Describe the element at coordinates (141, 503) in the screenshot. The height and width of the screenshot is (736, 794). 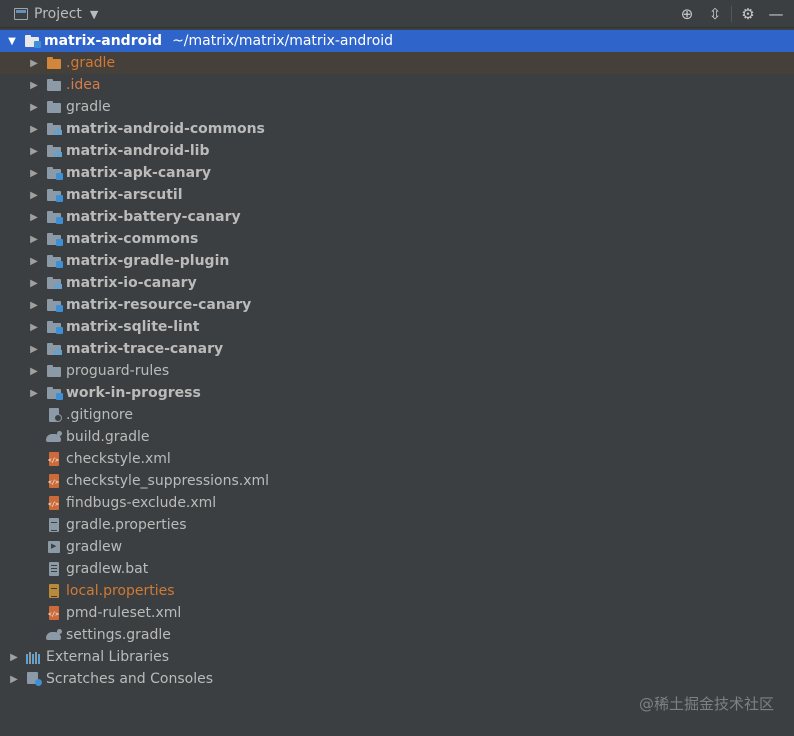
I see `tree-item-label: findbugs-exclude.xml` at that location.